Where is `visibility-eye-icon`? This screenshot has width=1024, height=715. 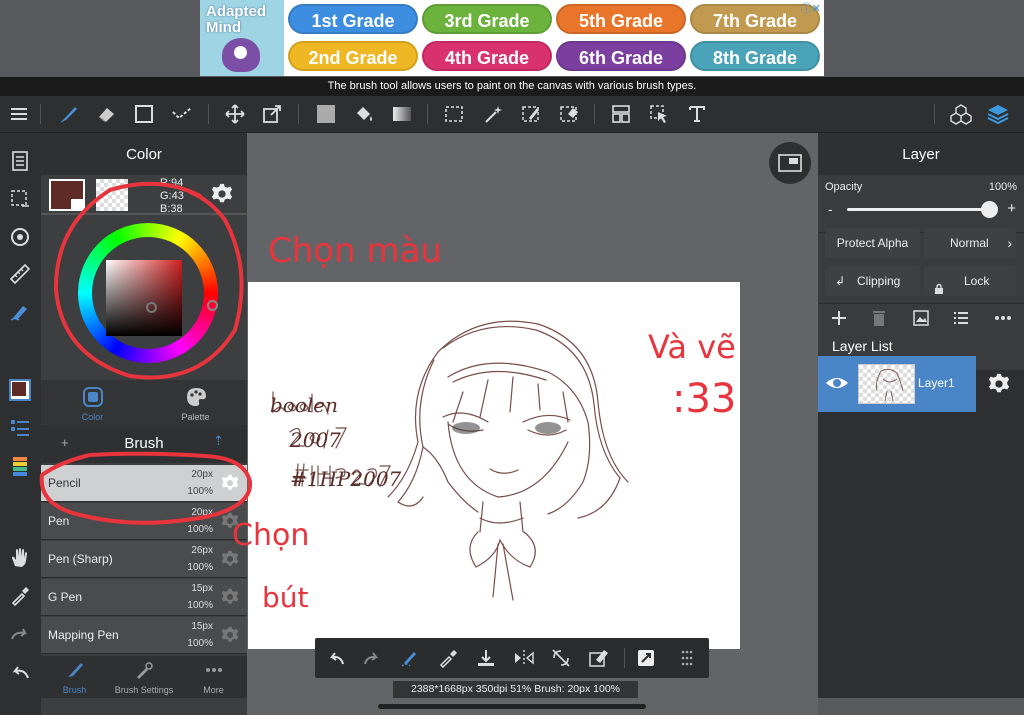 visibility-eye-icon is located at coordinates (837, 385).